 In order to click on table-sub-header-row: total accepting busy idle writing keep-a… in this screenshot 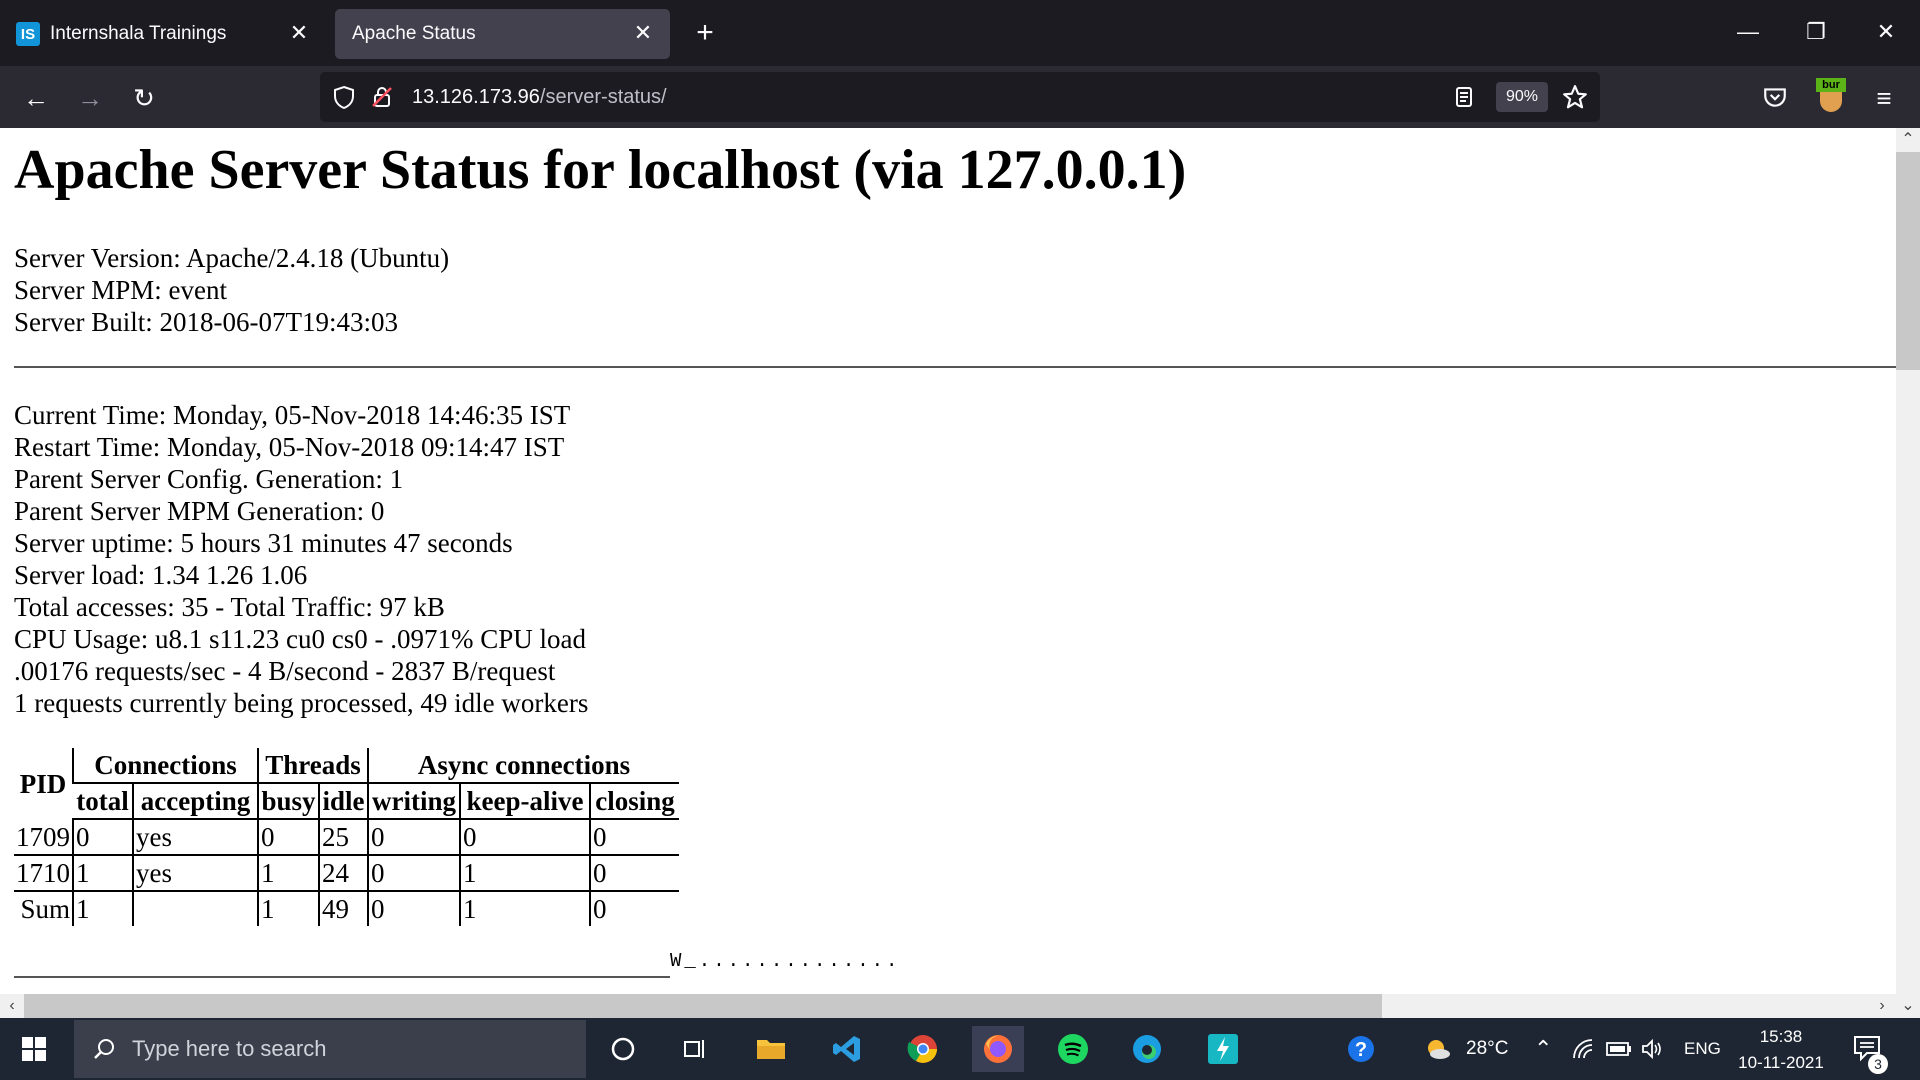, I will do `click(346, 801)`.